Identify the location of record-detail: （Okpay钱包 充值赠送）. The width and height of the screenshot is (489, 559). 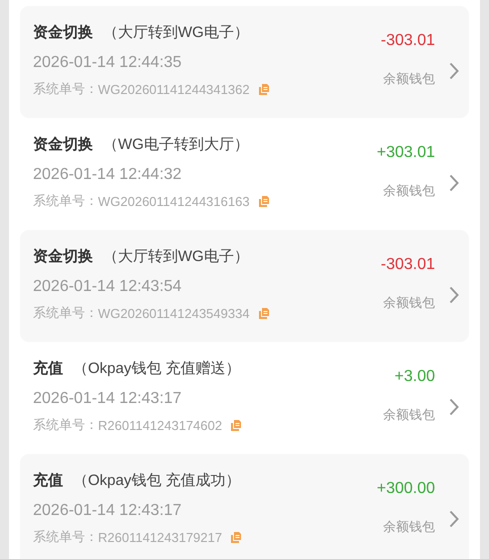
(157, 368).